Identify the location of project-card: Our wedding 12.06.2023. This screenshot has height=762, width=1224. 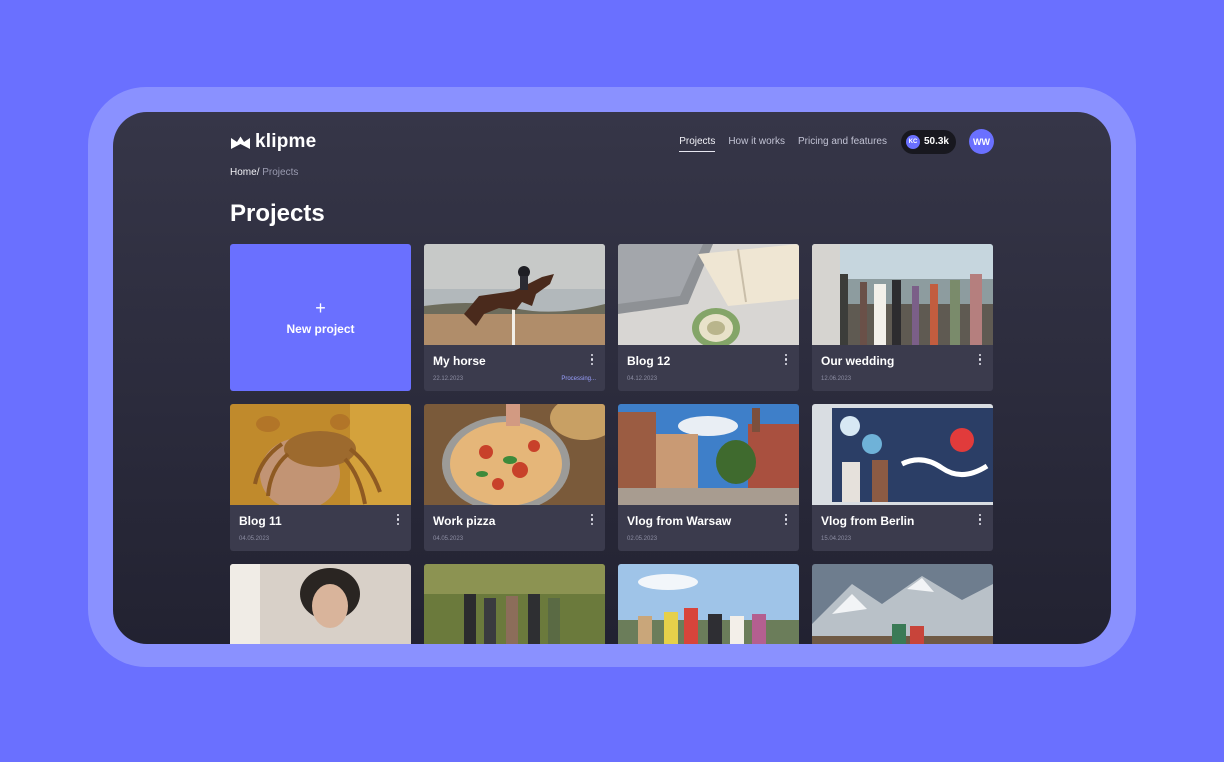
(902, 317).